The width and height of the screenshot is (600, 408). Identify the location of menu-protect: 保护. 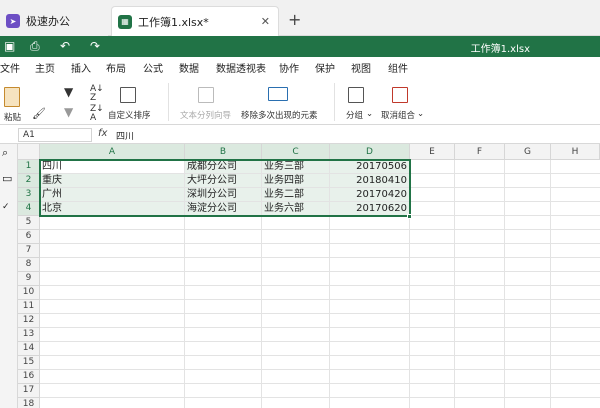
(325, 67).